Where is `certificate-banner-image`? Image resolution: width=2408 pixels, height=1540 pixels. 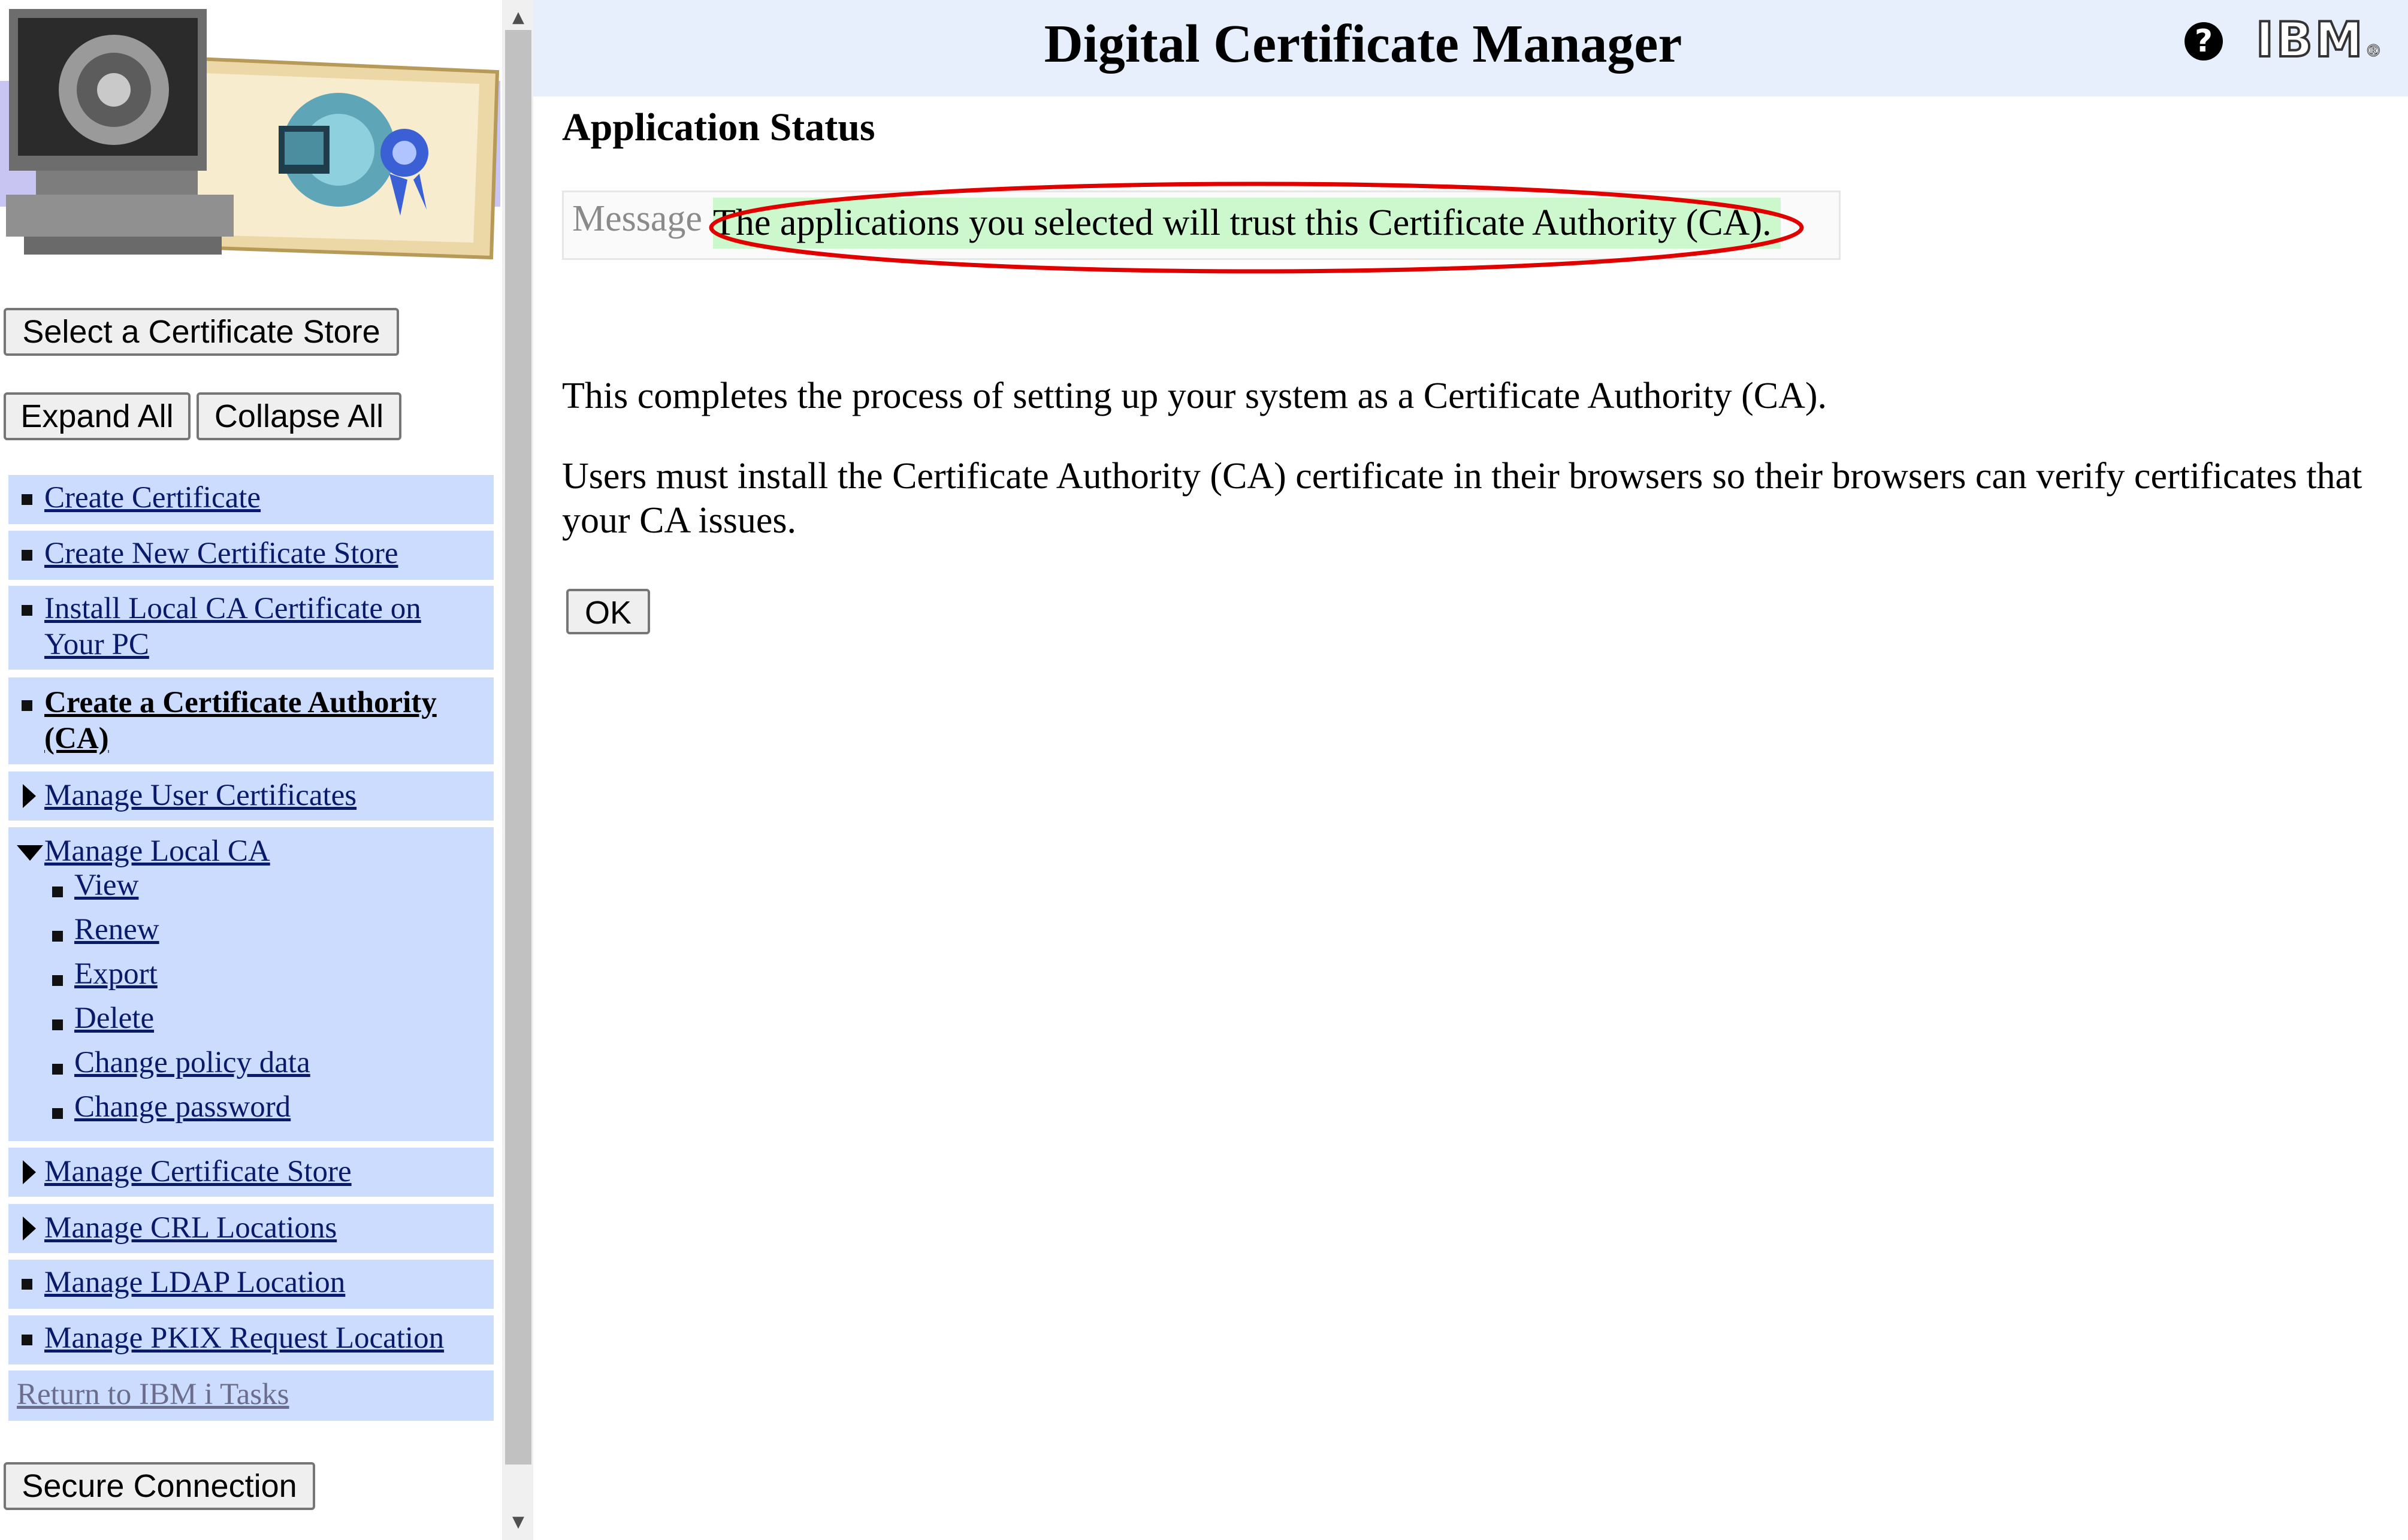 certificate-banner-image is located at coordinates (250, 138).